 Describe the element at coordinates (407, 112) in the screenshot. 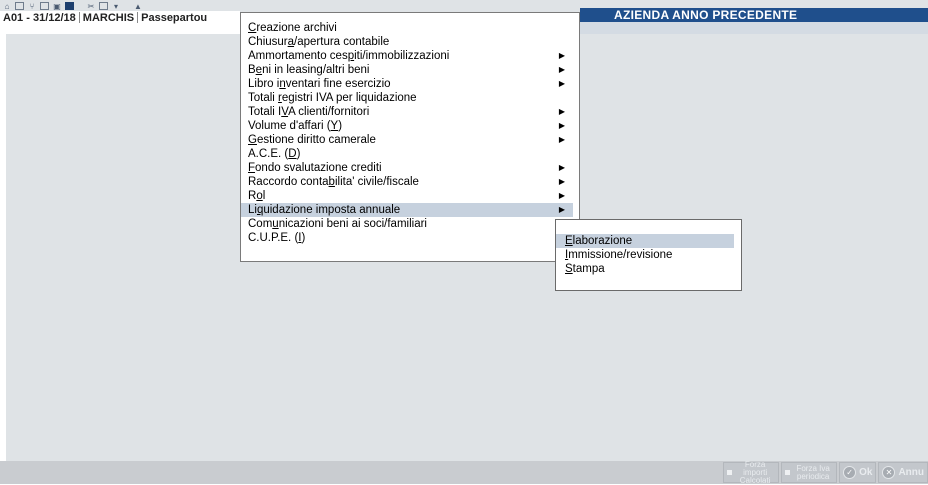

I see `menu-item: Totali IVA clienti/fornitori ▶` at that location.